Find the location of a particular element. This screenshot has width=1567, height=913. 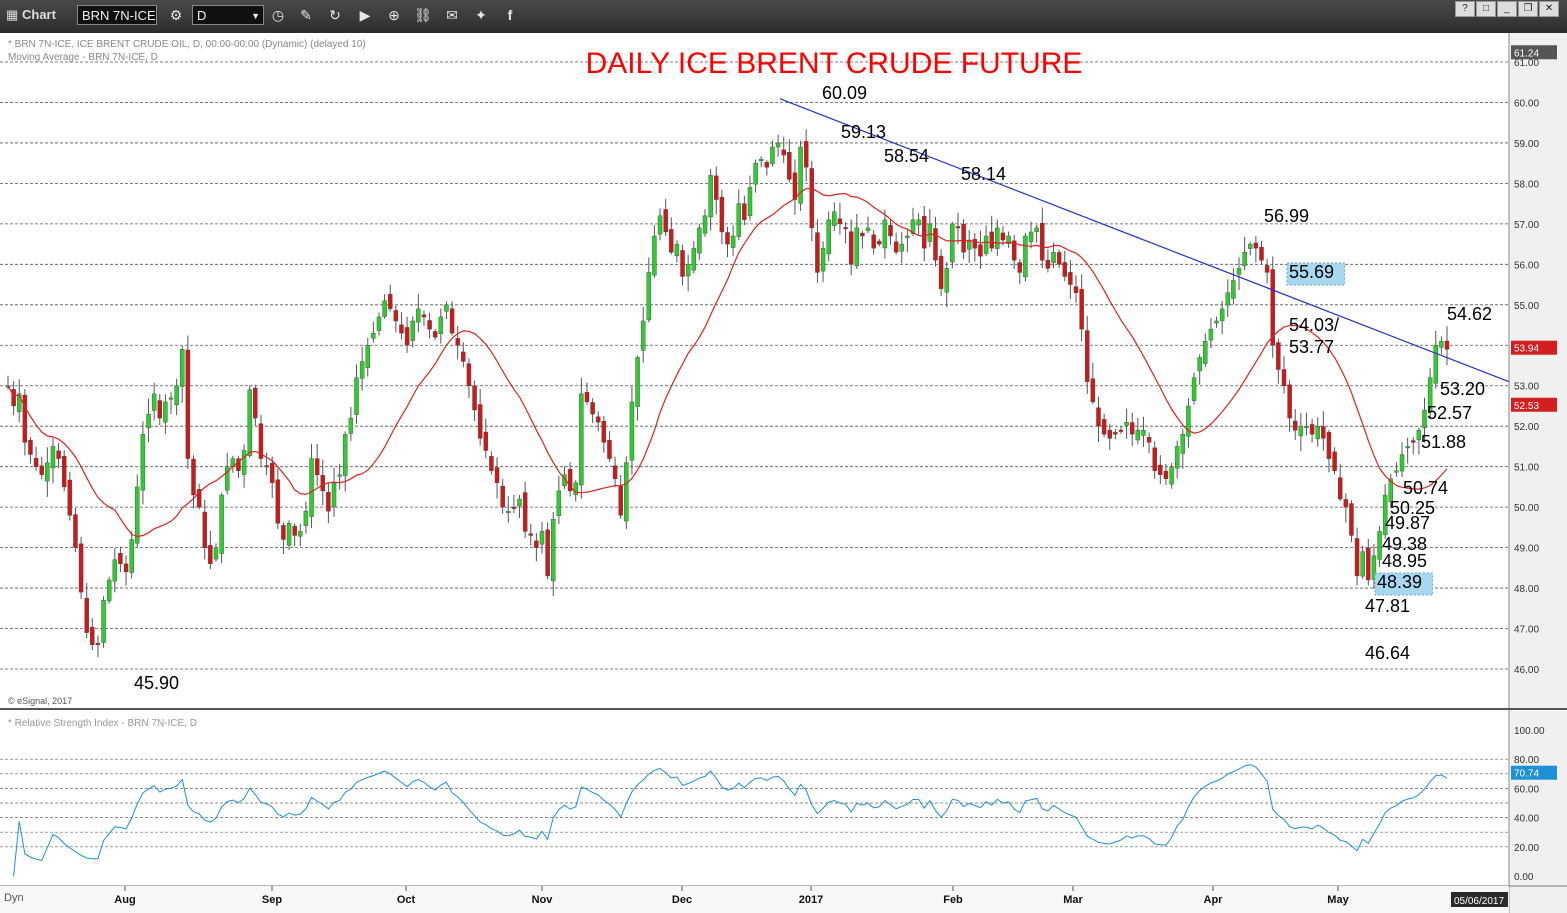

link-icon: ⛓ is located at coordinates (423, 15).